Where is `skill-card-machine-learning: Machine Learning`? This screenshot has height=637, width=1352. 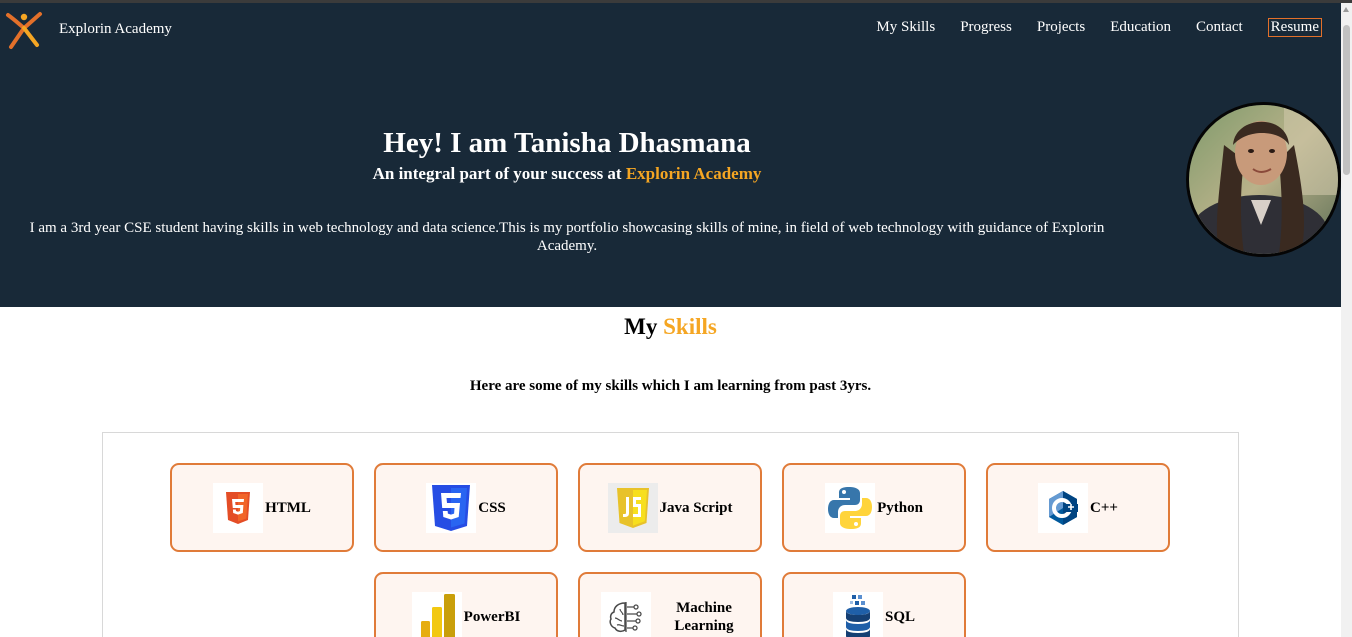
skill-card-machine-learning: Machine Learning is located at coordinates (670, 604).